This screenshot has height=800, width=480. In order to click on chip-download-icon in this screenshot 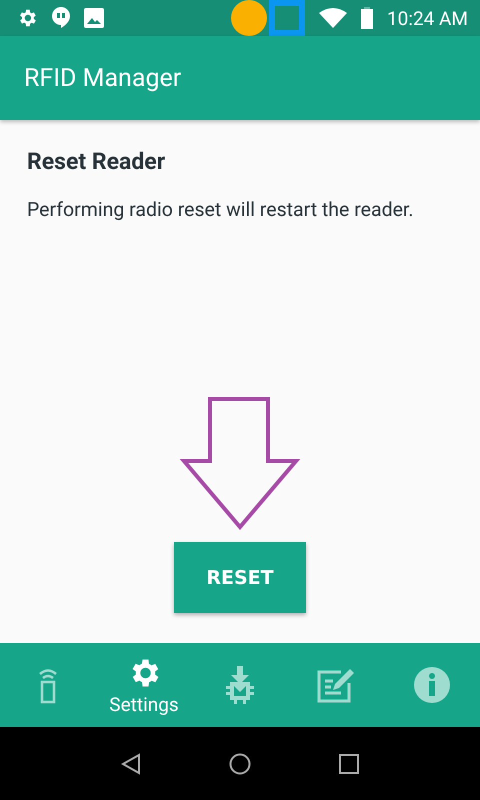, I will do `click(240, 685)`.